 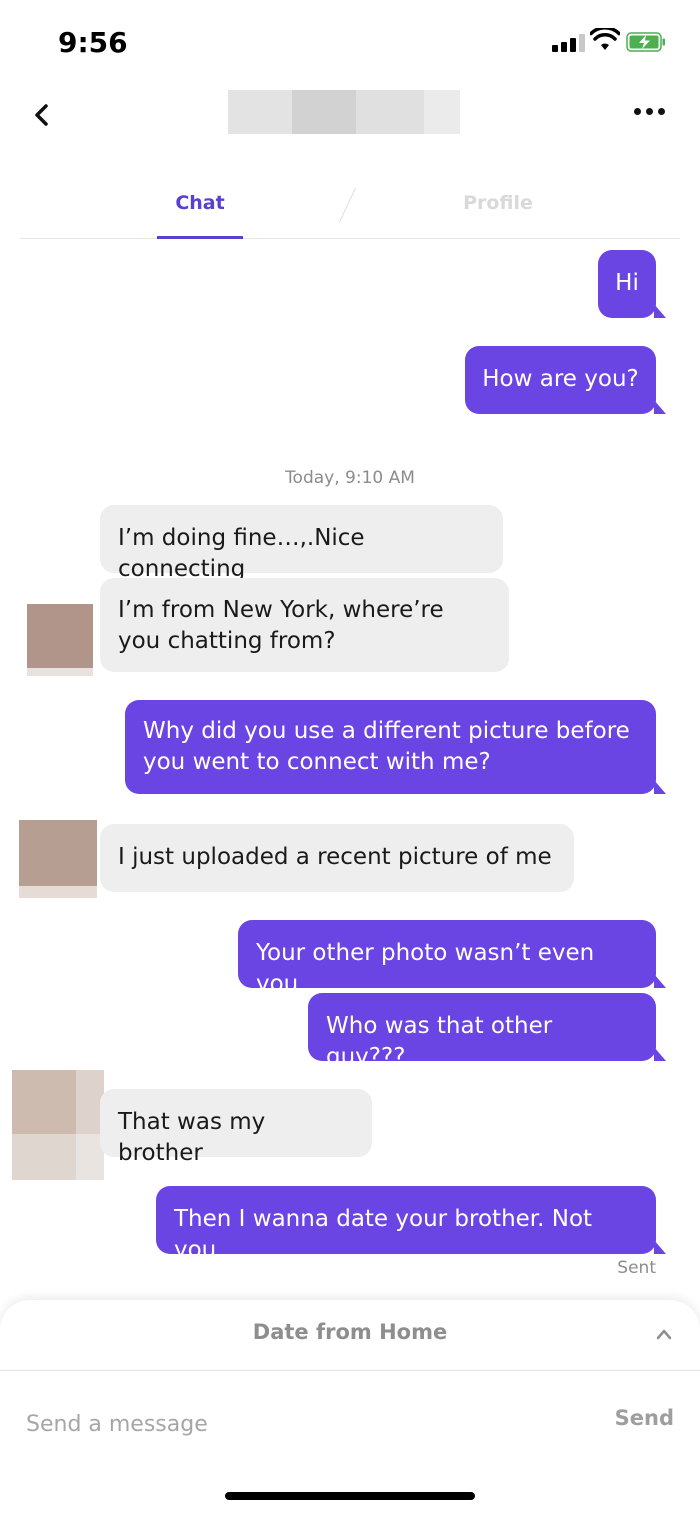 I want to click on outgoing-message: Hi, so click(x=632, y=284).